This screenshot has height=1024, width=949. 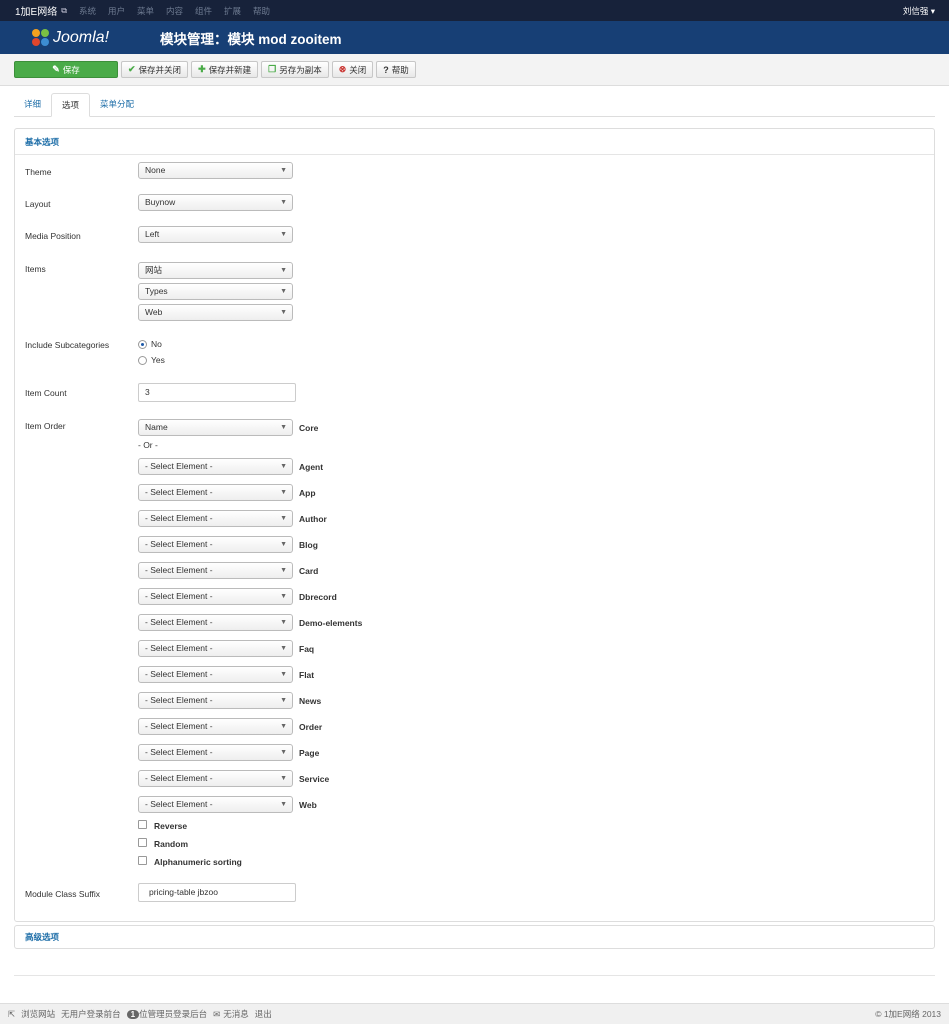 I want to click on element-order-select-author: - Select Element - ▼, so click(x=215, y=518).